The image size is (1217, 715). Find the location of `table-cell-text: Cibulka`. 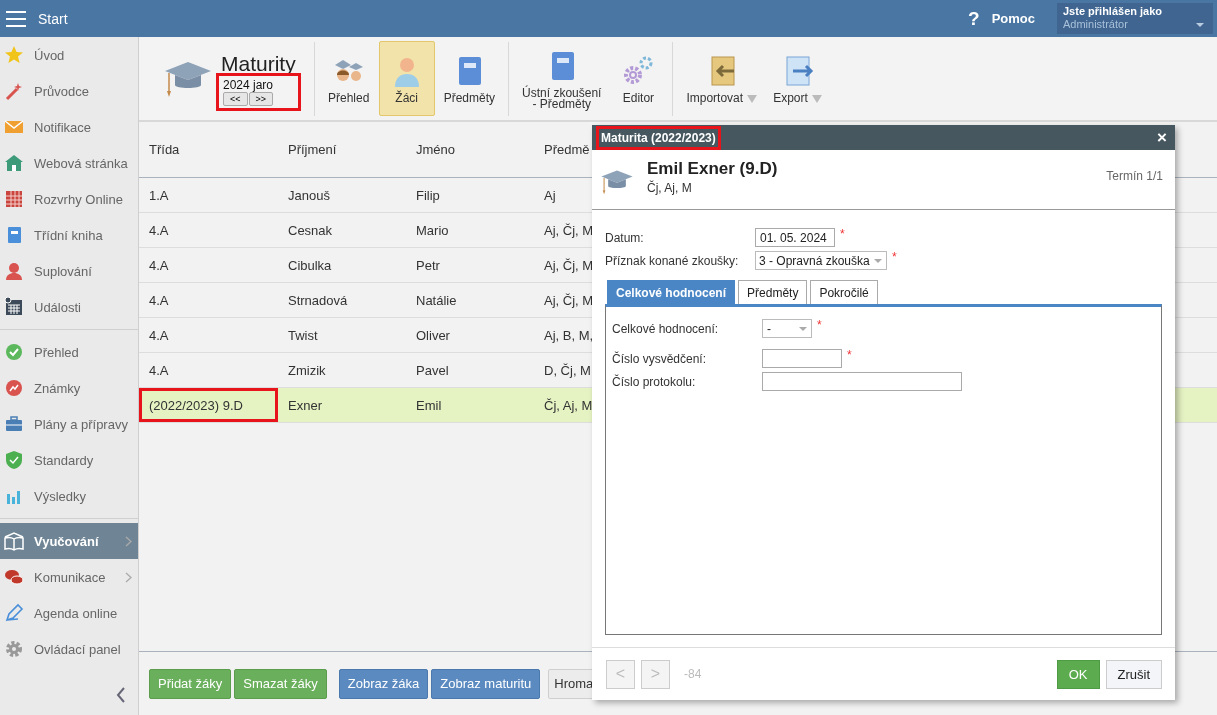

table-cell-text: Cibulka is located at coordinates (310, 265).